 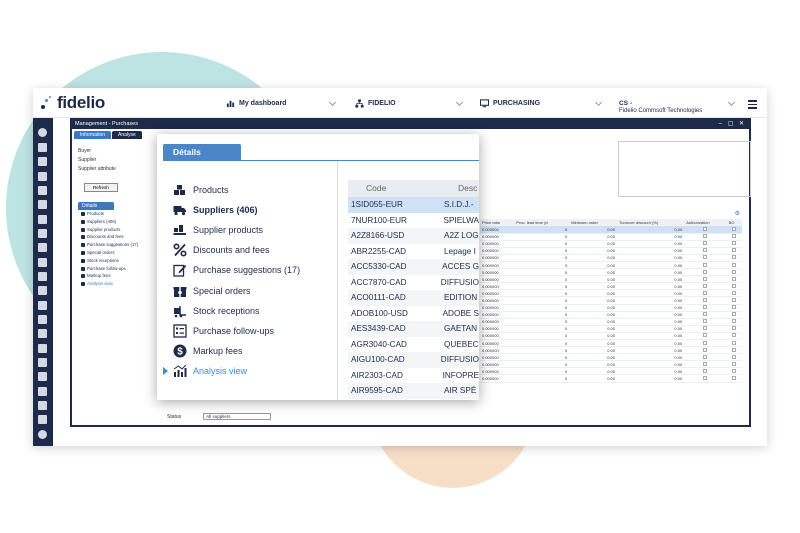 I want to click on details-item-supplier-products: Supplier products, so click(x=236, y=230).